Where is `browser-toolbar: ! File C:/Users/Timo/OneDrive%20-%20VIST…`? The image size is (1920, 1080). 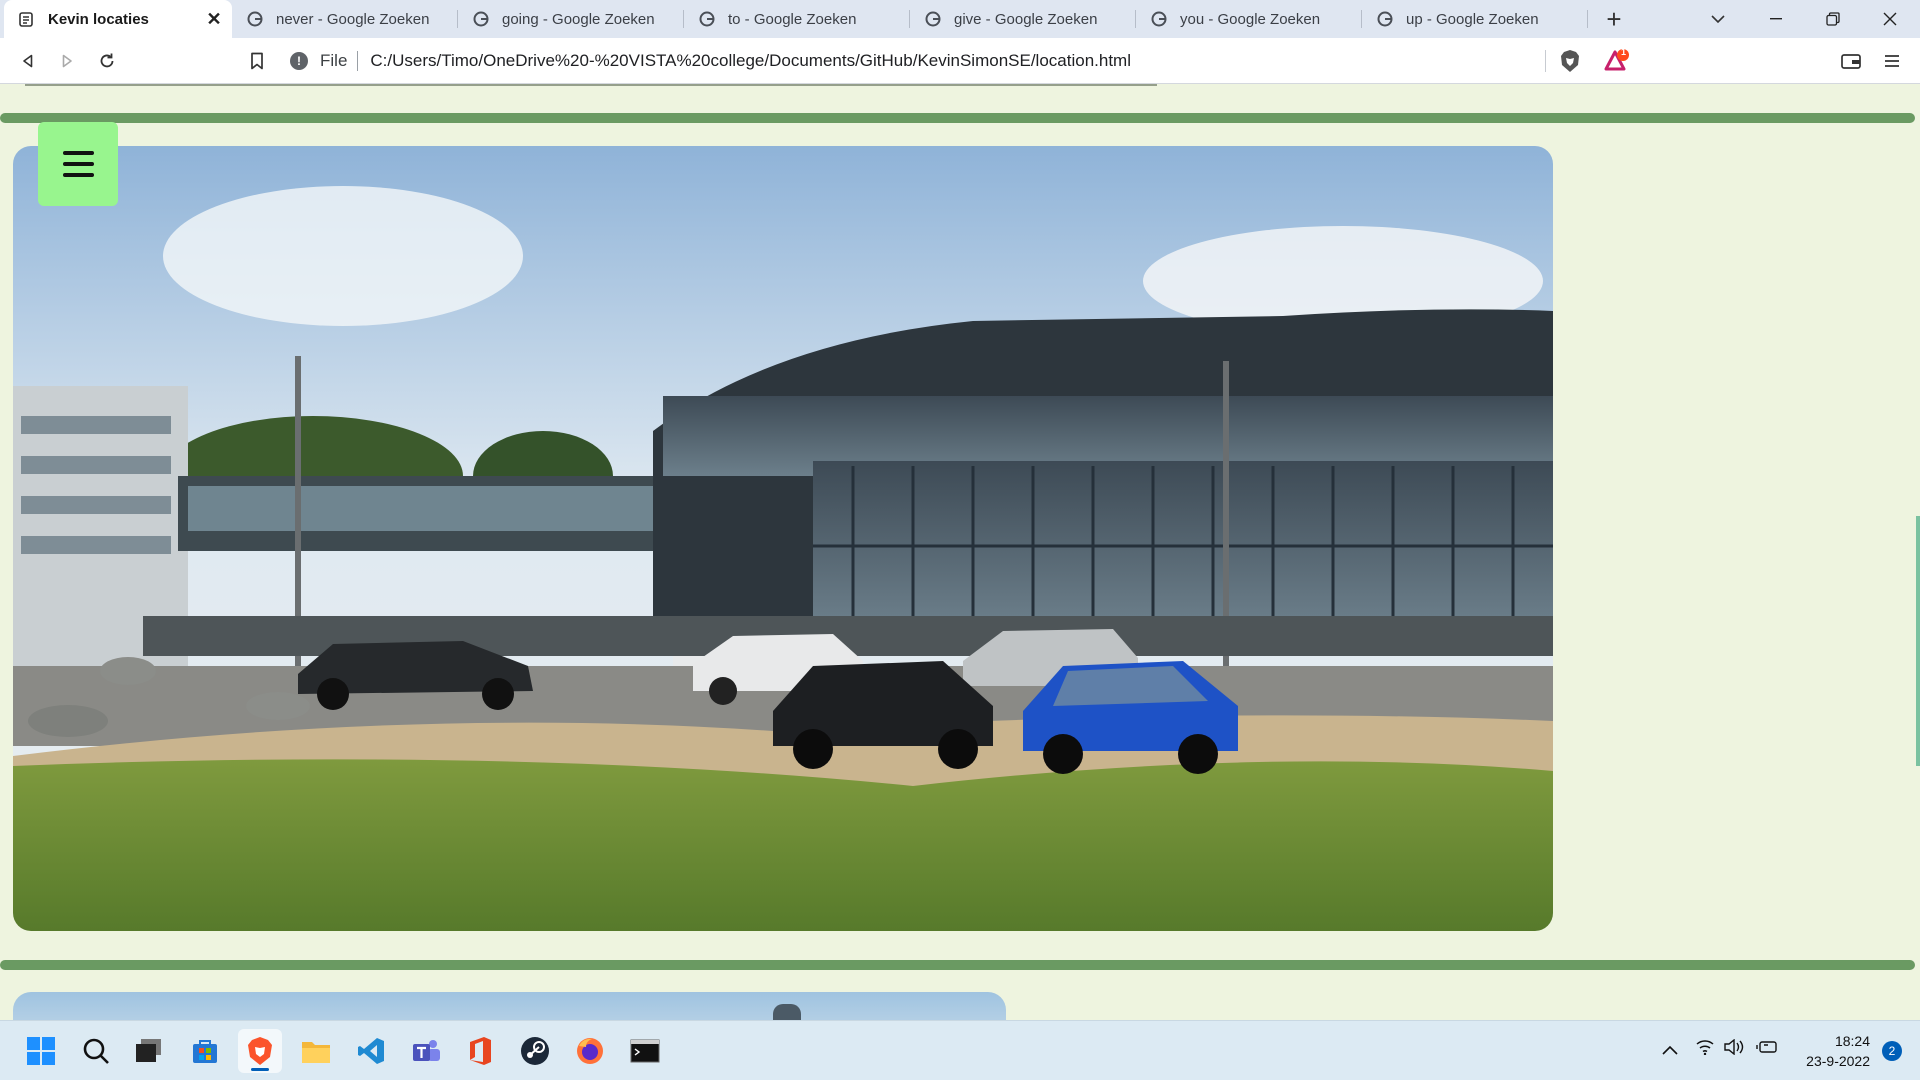
browser-toolbar: ! File C:/Users/Timo/OneDrive%20-%20VIST… is located at coordinates (960, 61).